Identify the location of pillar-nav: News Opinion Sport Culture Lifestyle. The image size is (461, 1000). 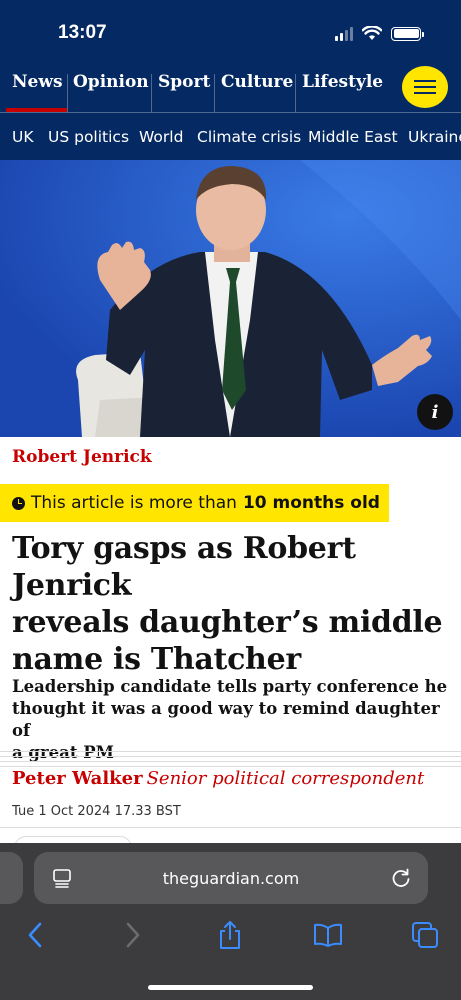
(230, 87).